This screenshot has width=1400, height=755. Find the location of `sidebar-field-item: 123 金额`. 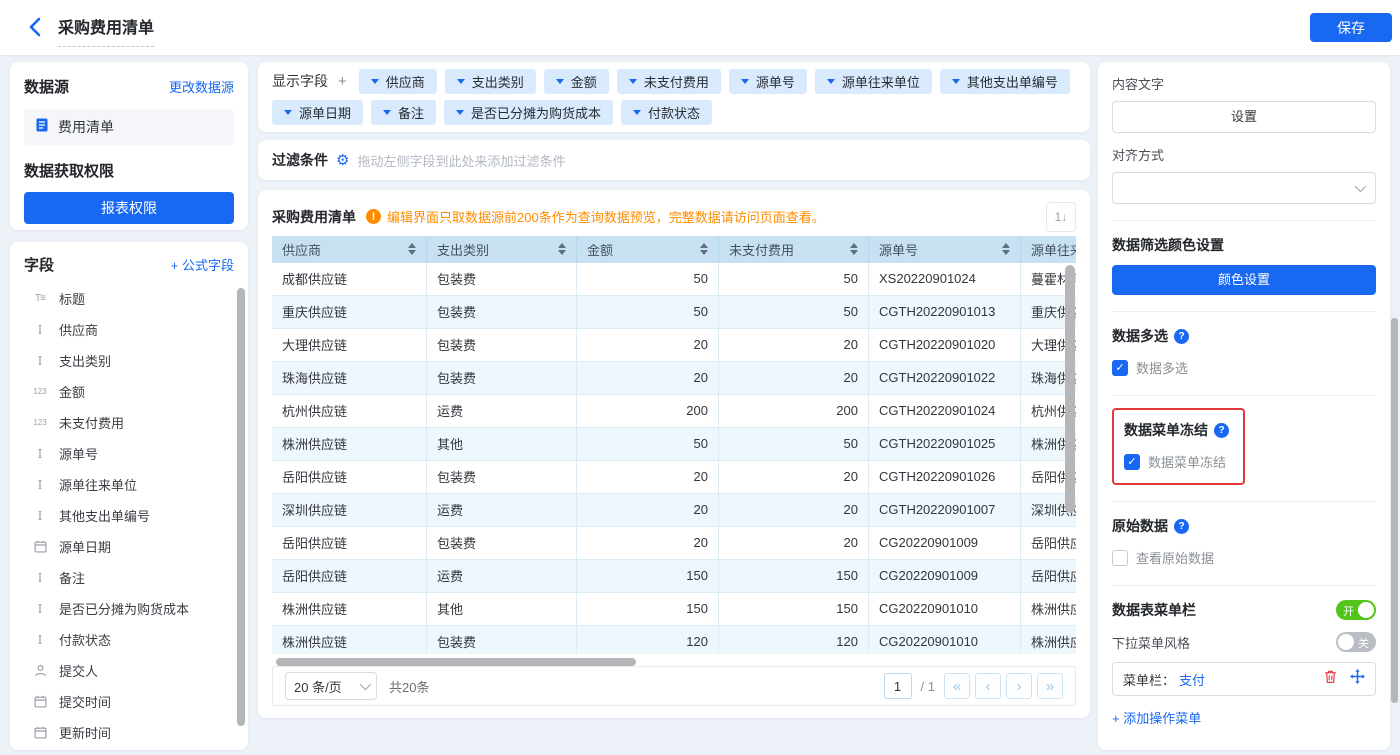

sidebar-field-item: 123 金额 is located at coordinates (129, 391).